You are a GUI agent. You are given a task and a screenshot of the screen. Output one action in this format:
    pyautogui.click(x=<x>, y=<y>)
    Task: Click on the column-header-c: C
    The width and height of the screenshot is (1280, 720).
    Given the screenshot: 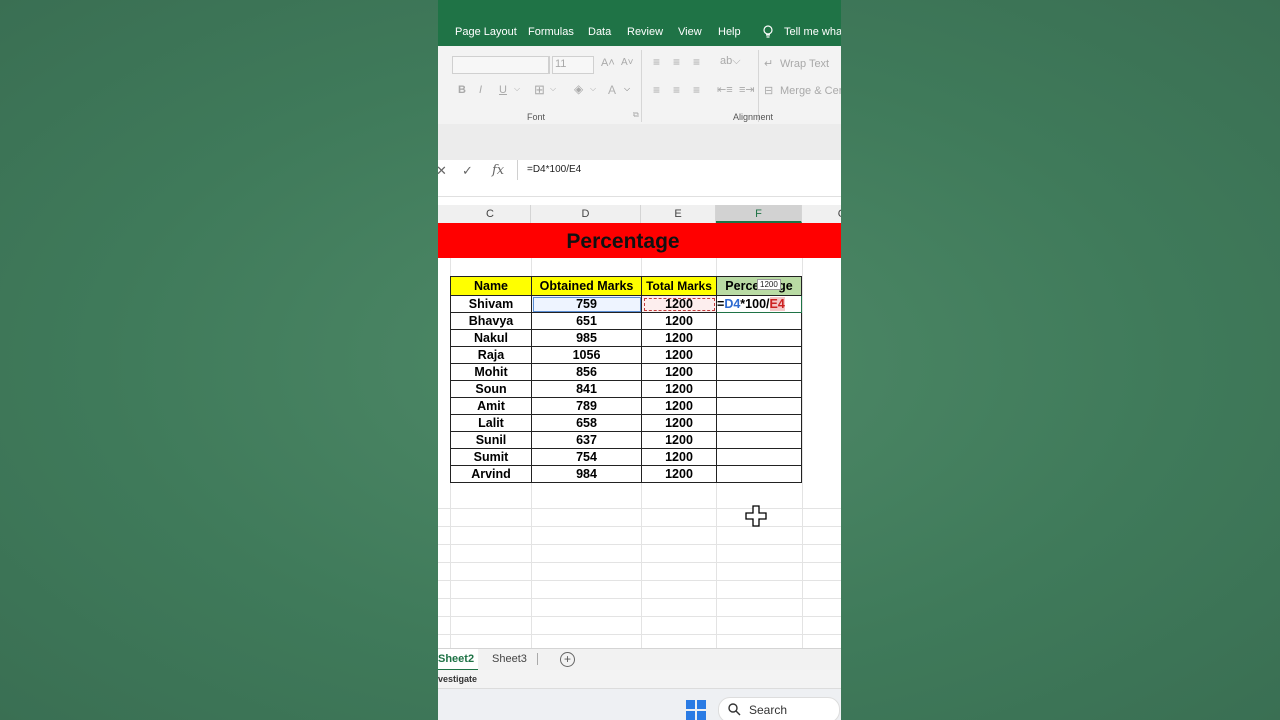 What is the action you would take?
    pyautogui.click(x=490, y=214)
    